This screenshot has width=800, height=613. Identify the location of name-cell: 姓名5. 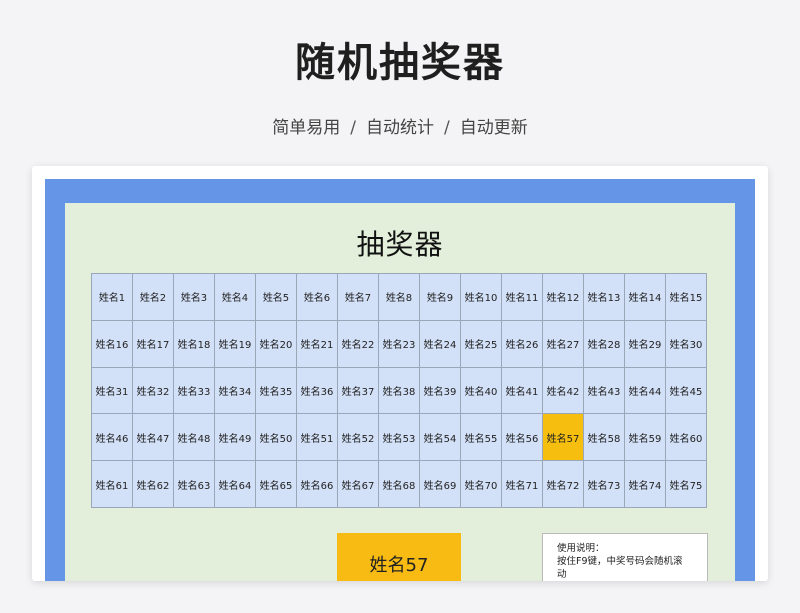
(276, 297).